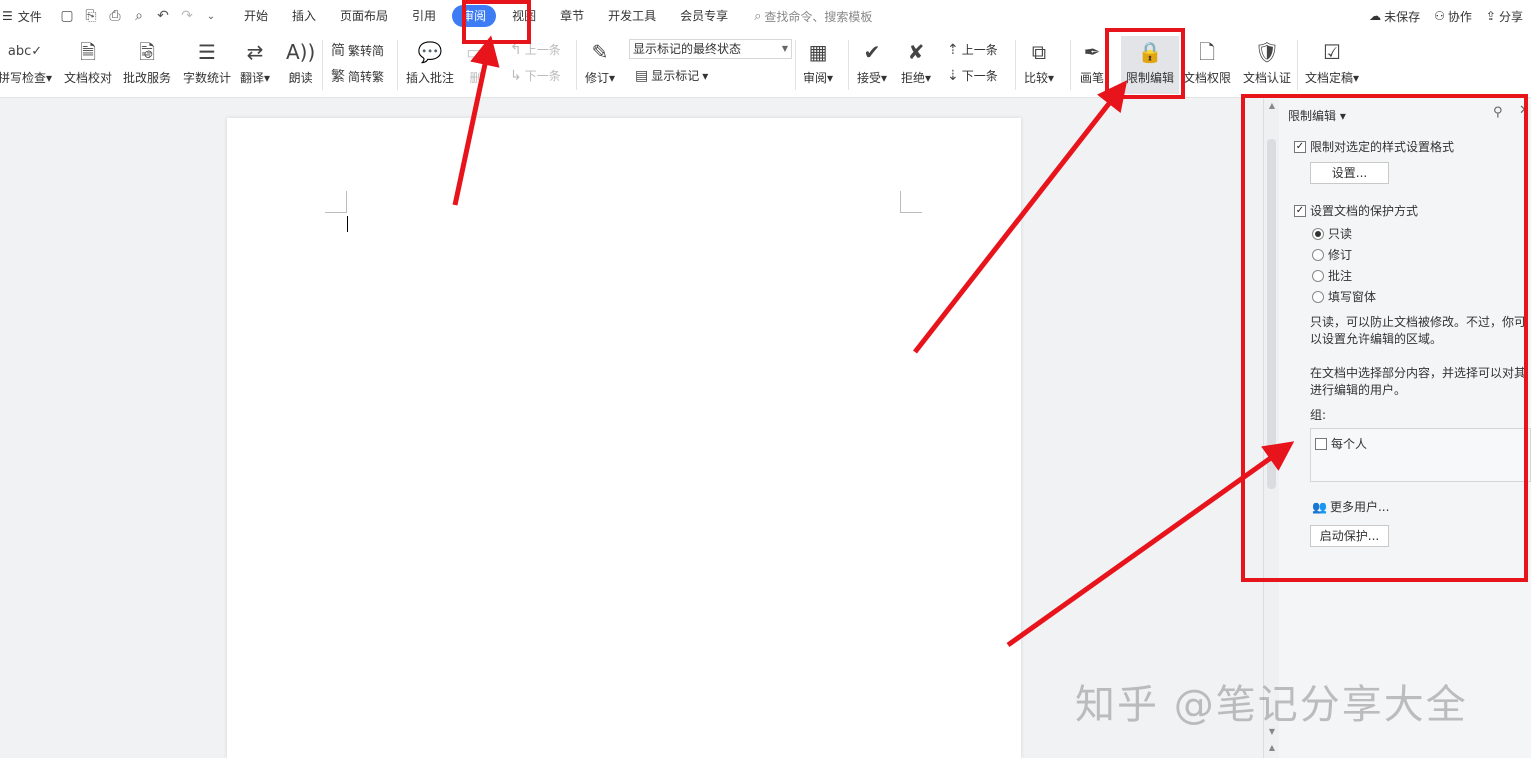 Image resolution: width=1531 pixels, height=758 pixels. Describe the element at coordinates (1150, 544) in the screenshot. I see `arrow-to-panel` at that location.